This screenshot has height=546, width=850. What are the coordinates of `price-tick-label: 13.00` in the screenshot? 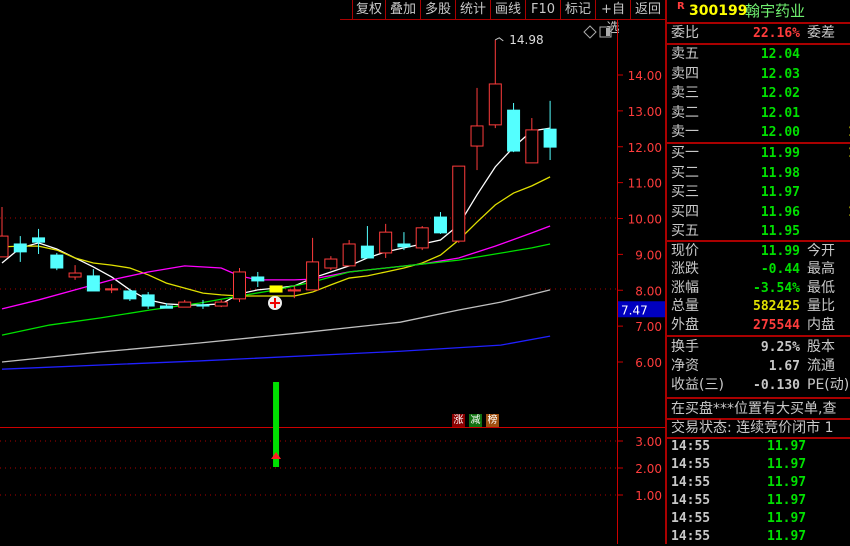 It's located at (645, 112).